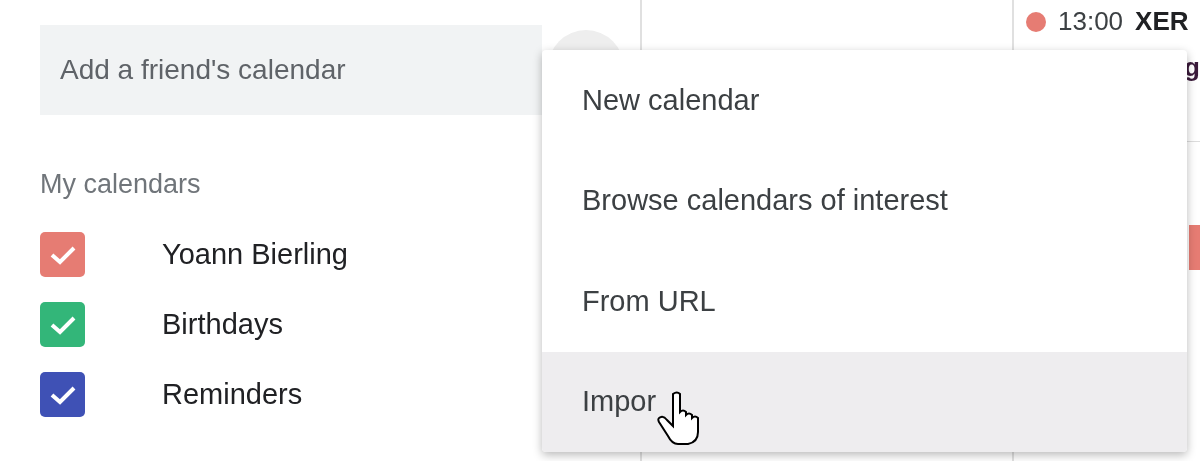 This screenshot has width=1200, height=461. I want to click on calendar-label: Reminders, so click(232, 394).